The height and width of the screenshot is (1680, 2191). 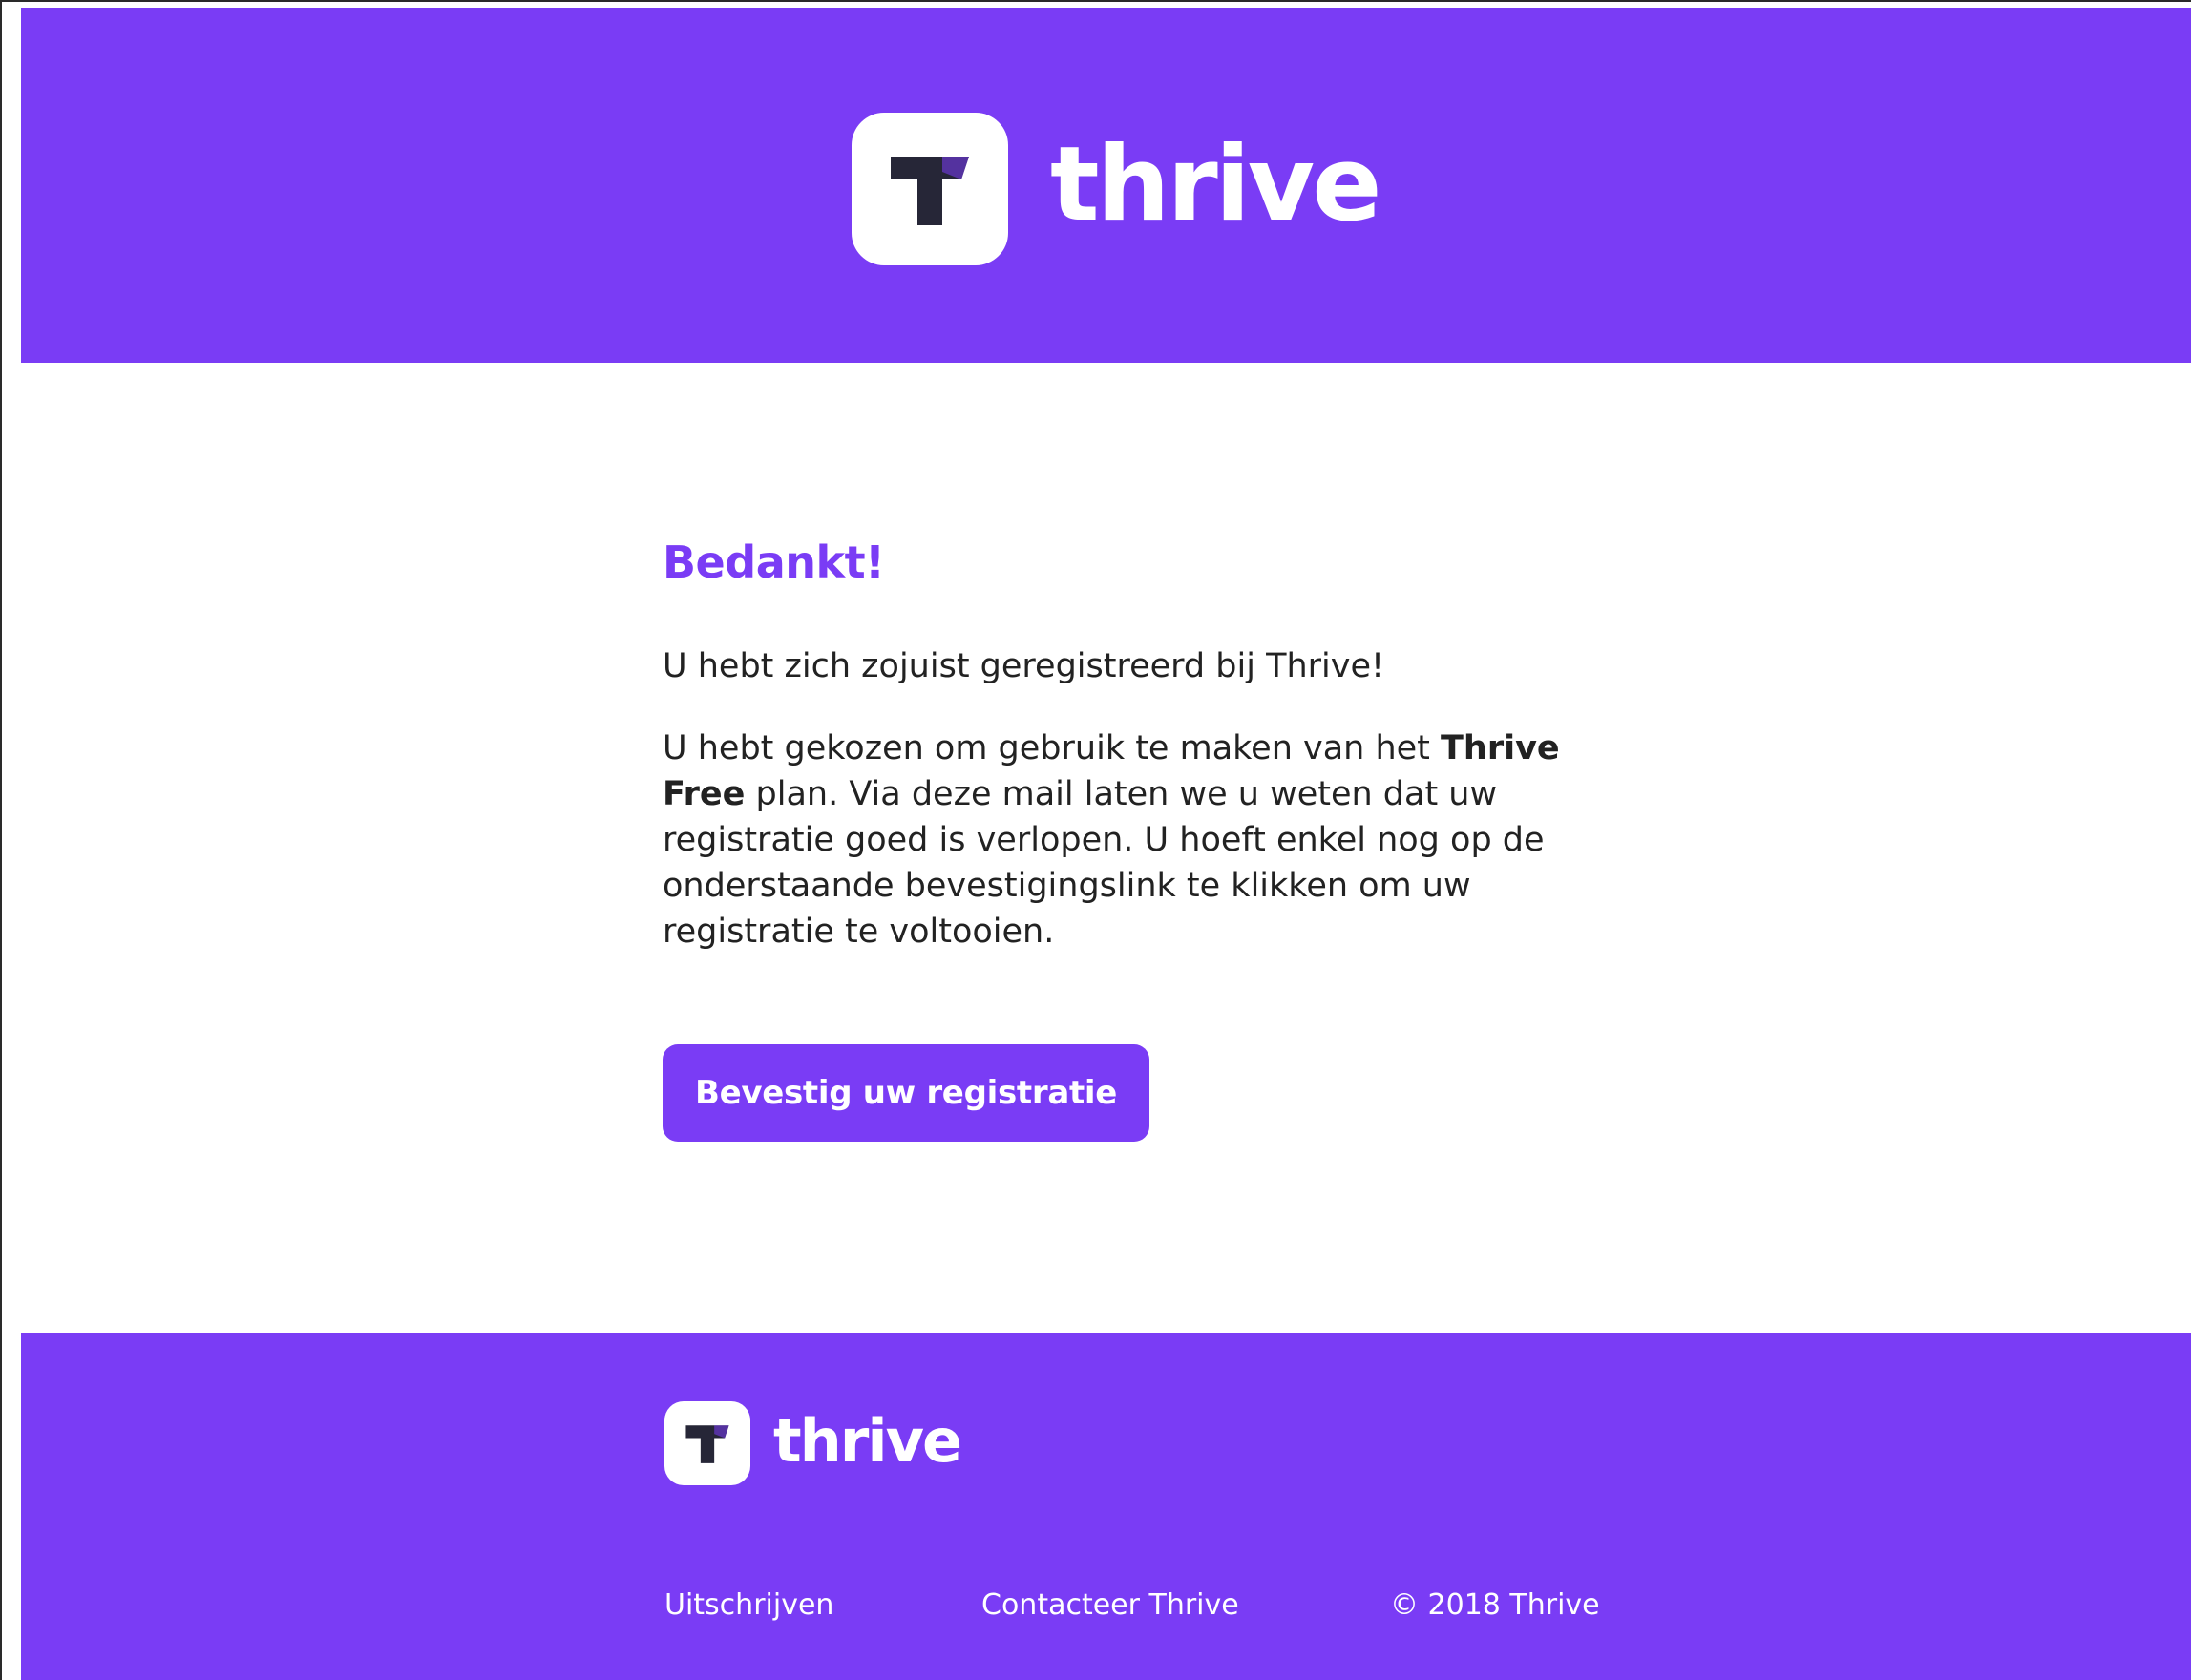 What do you see at coordinates (867, 1441) in the screenshot?
I see `footer-logo-wordmark: thrive` at bounding box center [867, 1441].